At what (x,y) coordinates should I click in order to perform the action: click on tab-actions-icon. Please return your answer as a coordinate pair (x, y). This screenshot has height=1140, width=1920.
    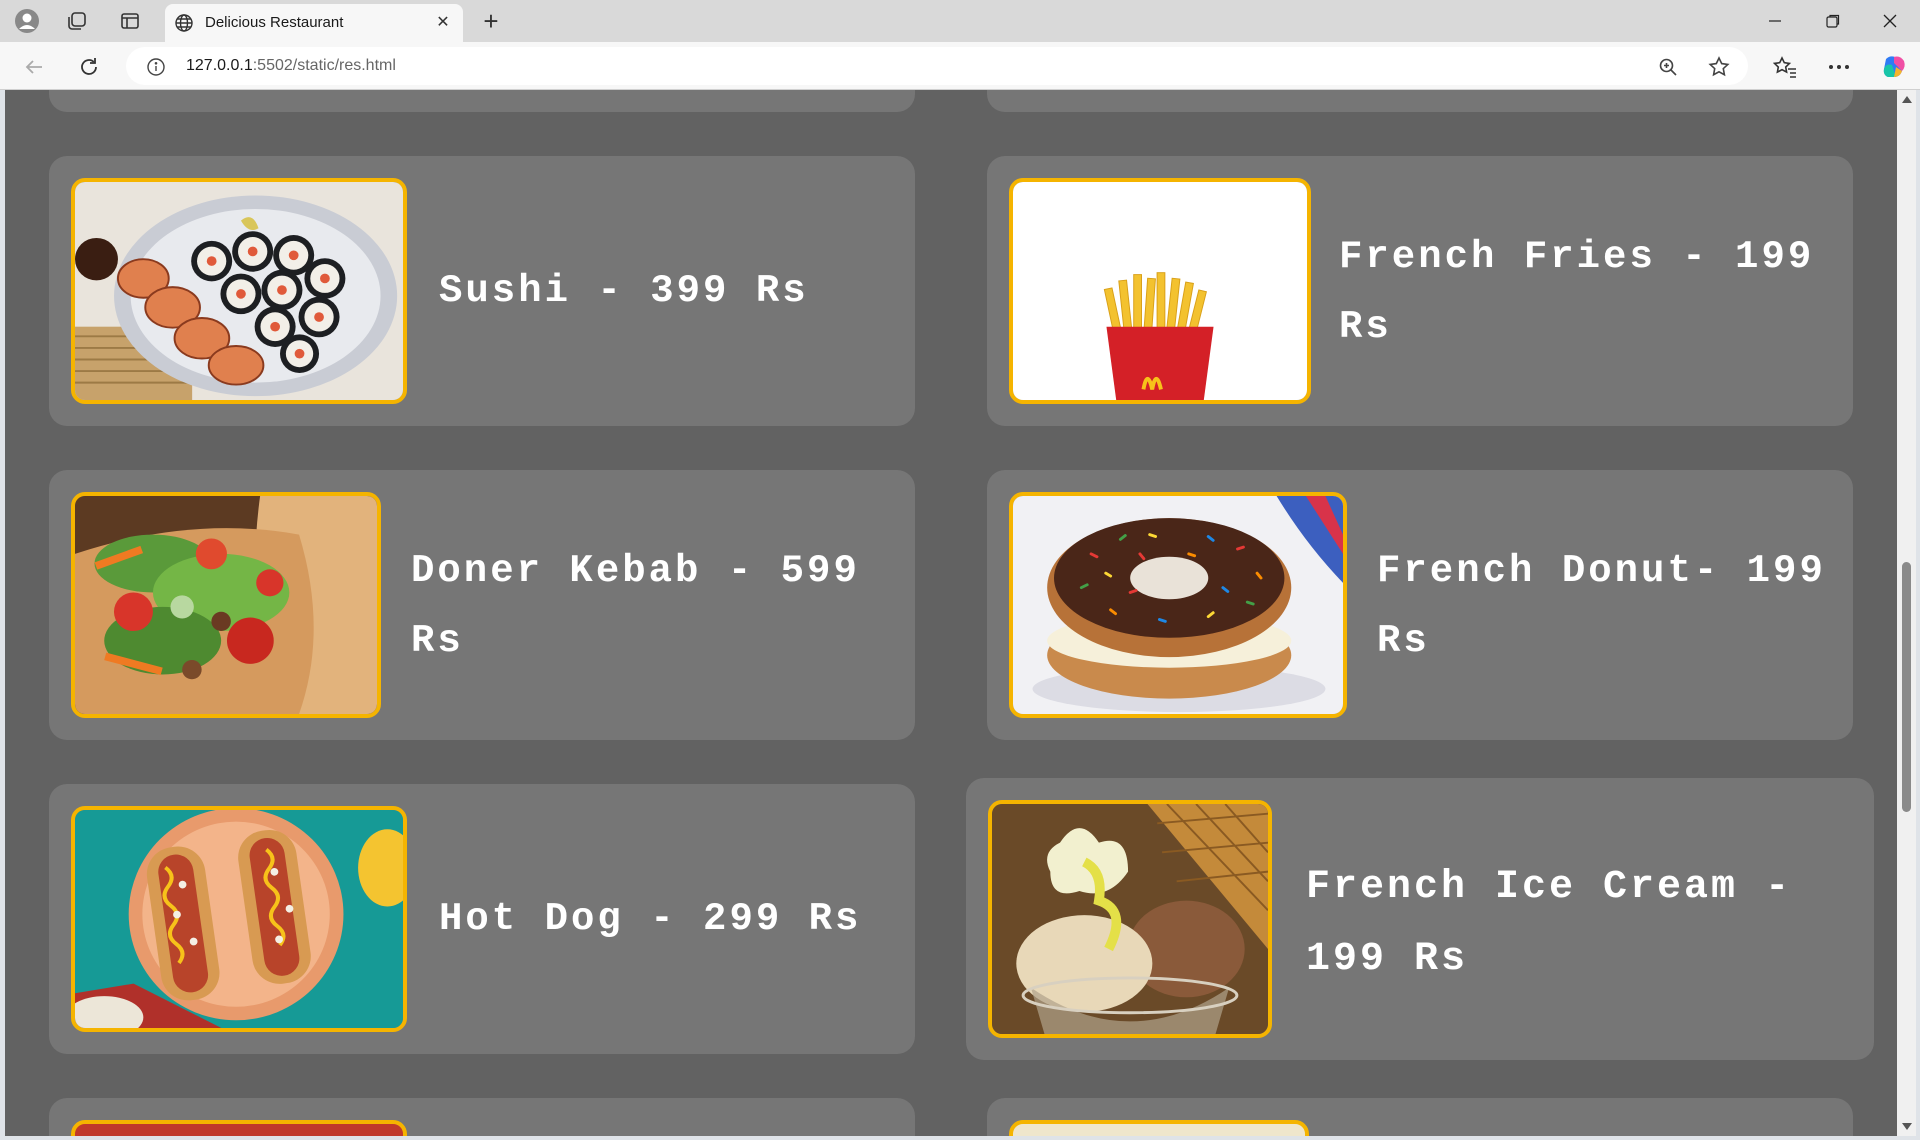
    Looking at the image, I should click on (130, 21).